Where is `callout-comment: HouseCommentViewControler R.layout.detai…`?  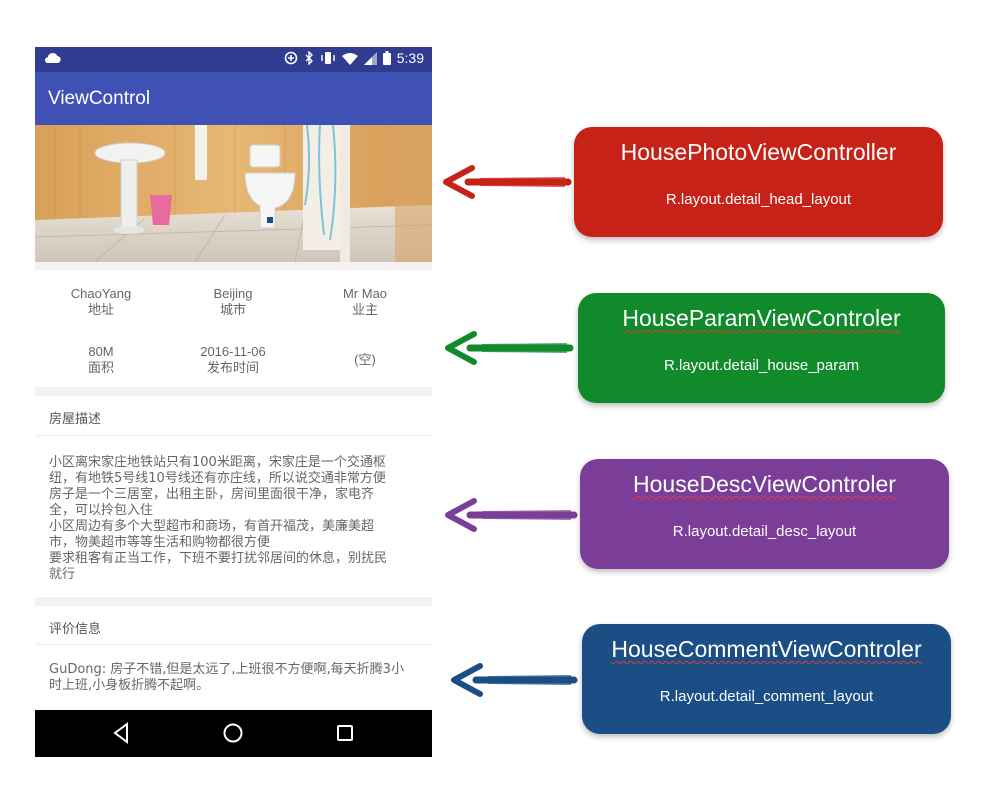
callout-comment: HouseCommentViewControler R.layout.detai… is located at coordinates (766, 679).